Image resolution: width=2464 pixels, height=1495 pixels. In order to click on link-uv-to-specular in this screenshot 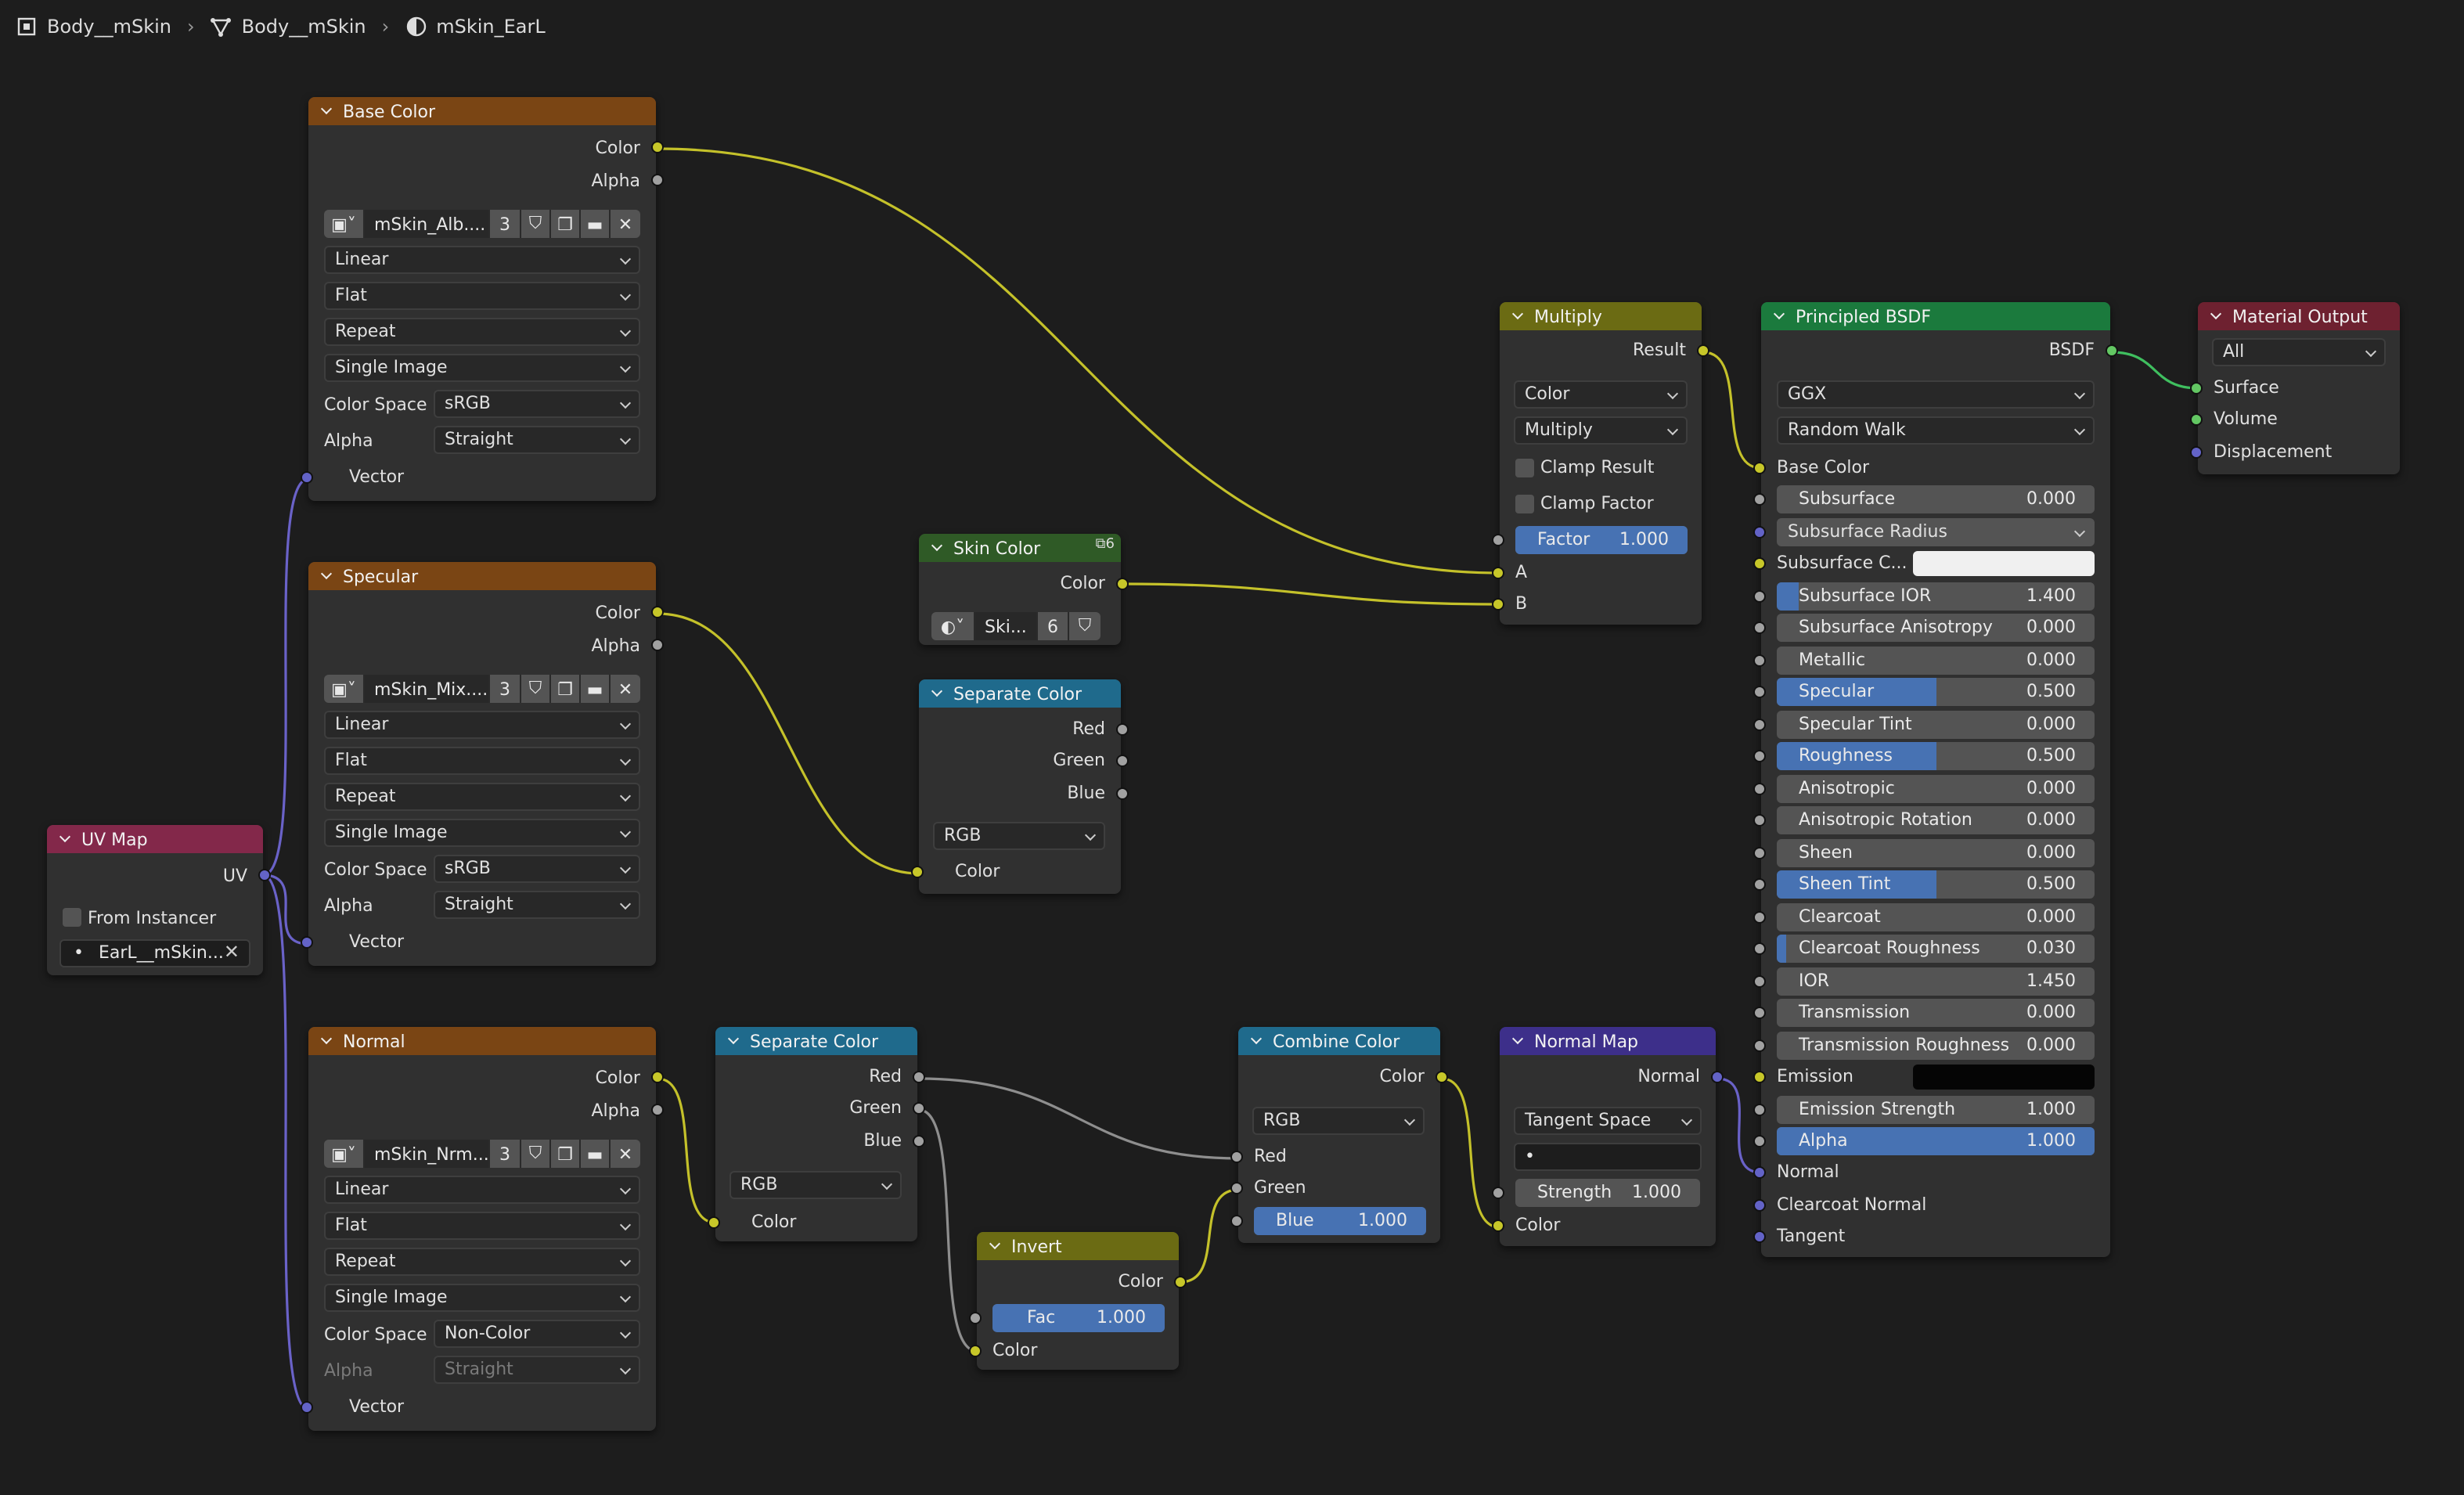, I will do `click(286, 910)`.